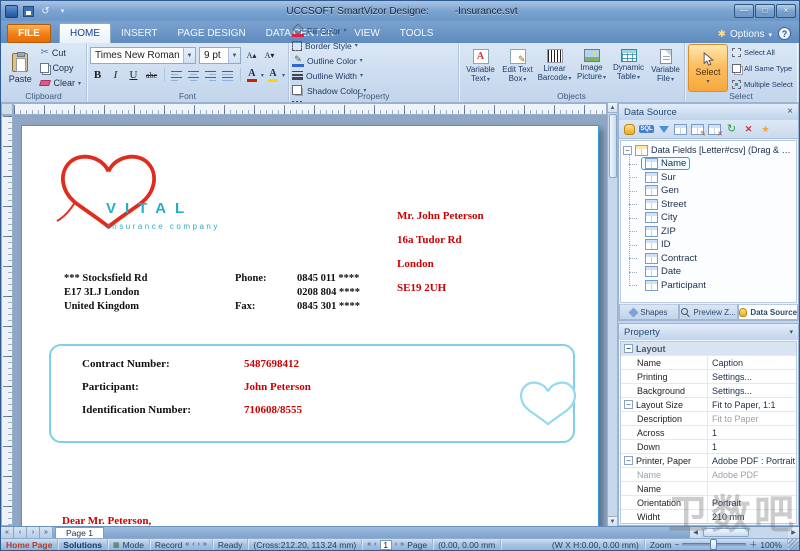  I want to click on bold-button: B, so click(97, 75).